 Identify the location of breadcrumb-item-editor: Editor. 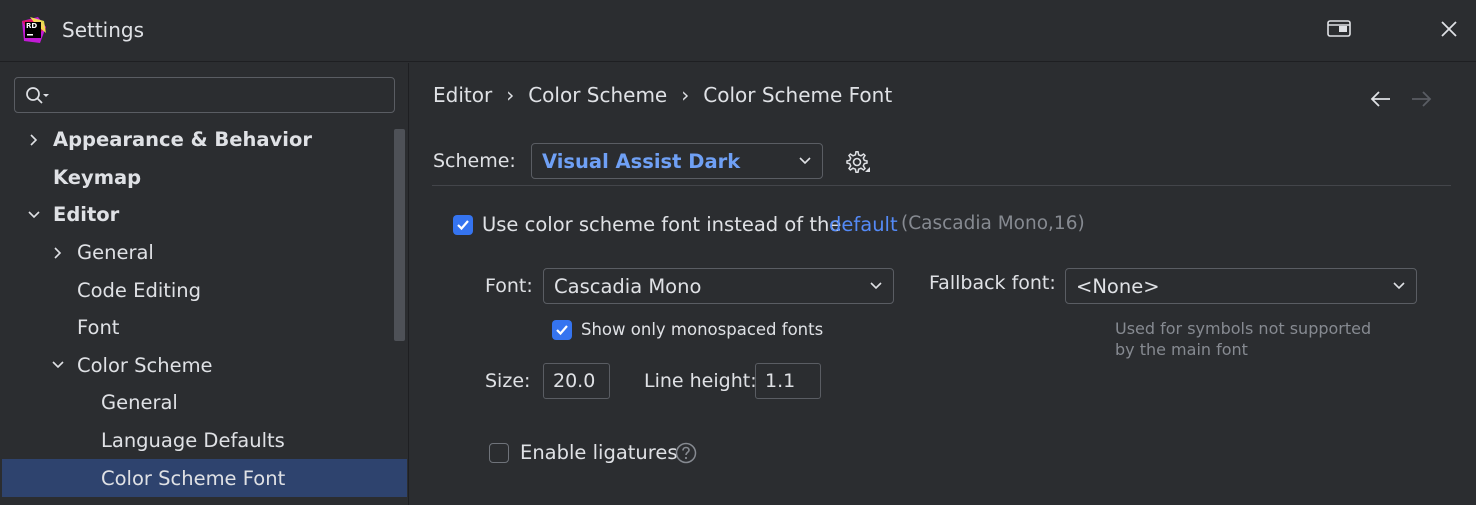
(462, 95).